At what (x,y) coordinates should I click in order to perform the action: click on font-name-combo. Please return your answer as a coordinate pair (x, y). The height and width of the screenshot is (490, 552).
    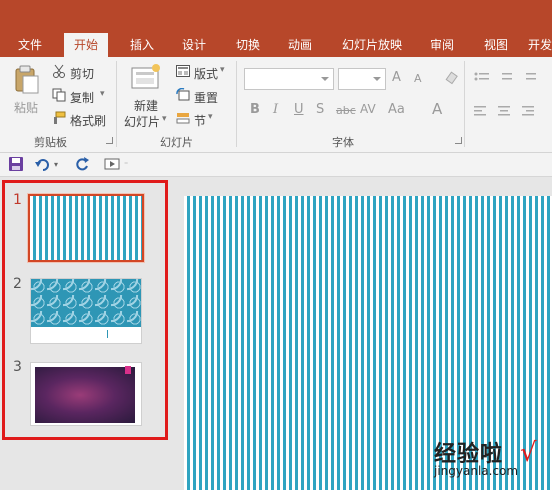
    Looking at the image, I should click on (289, 79).